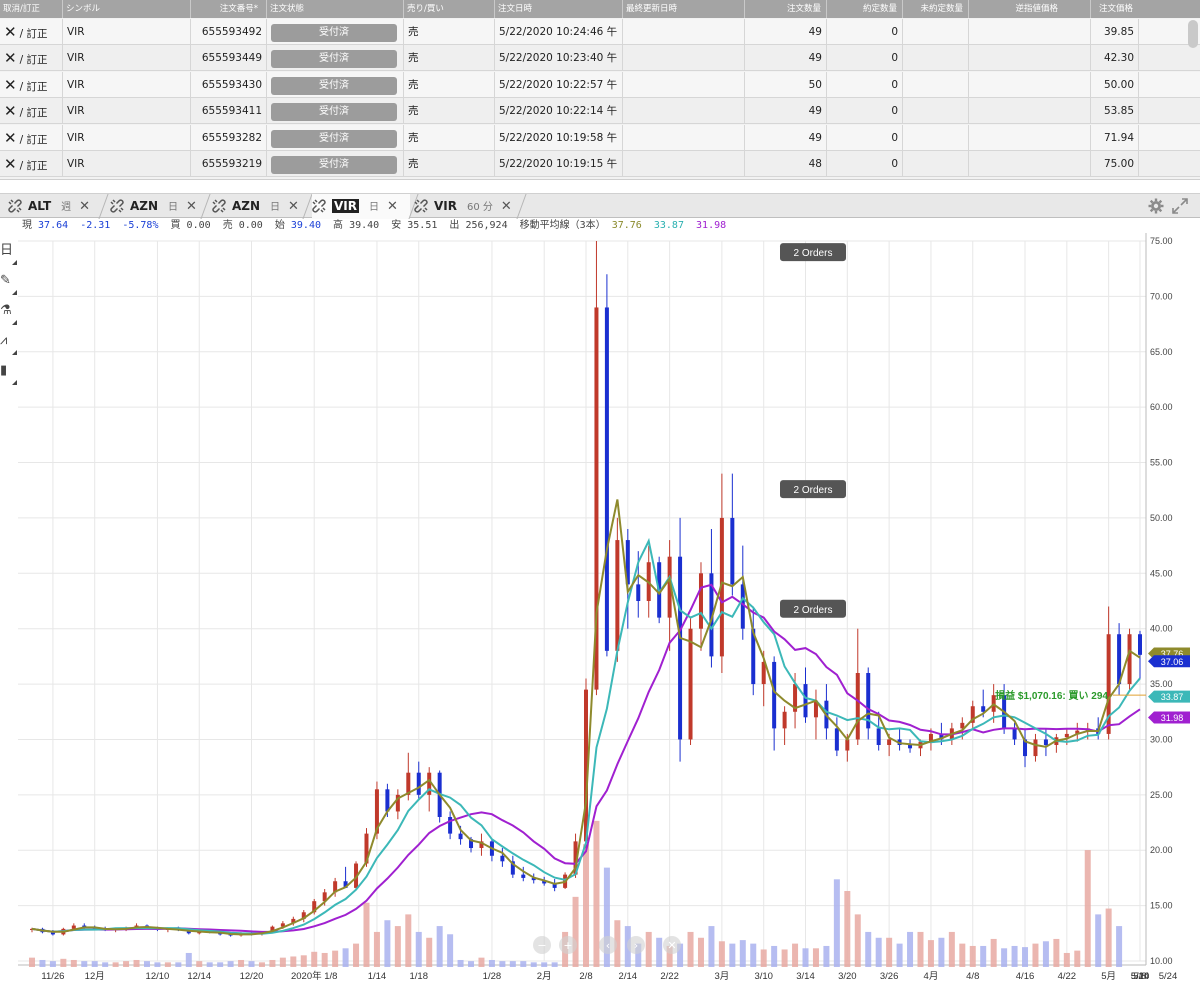 The height and width of the screenshot is (986, 1200). What do you see at coordinates (228, 9) in the screenshot?
I see `header-order-no: 注文番号*` at bounding box center [228, 9].